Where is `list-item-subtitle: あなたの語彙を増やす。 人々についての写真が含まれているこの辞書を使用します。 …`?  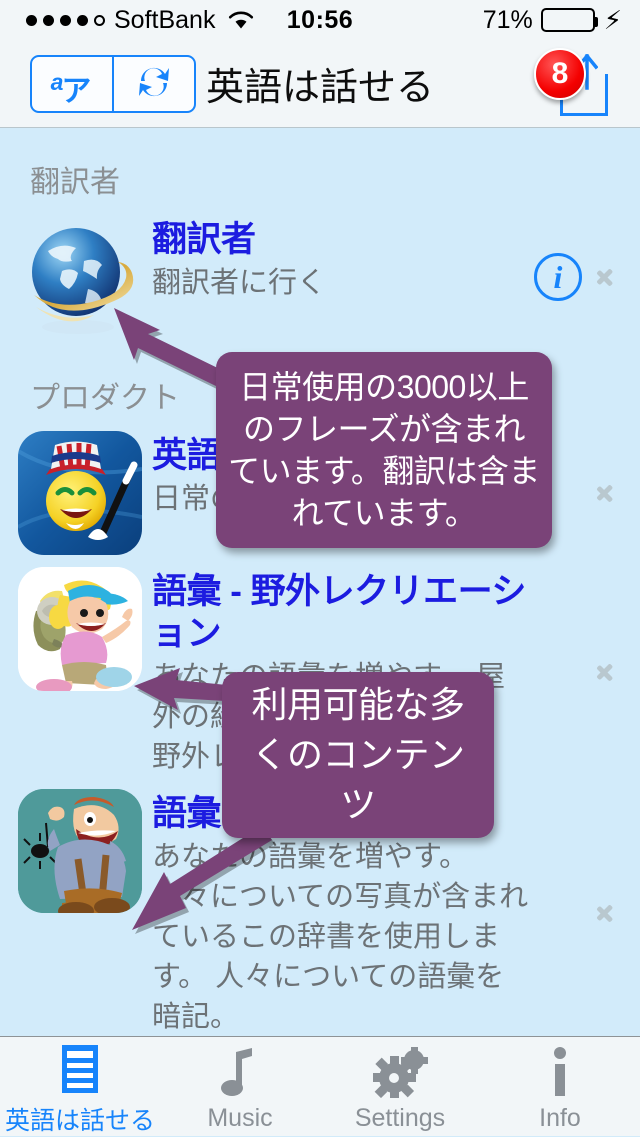
list-item-subtitle: あなたの語彙を増やす。 人々についての写真が含まれているこの辞書を使用します。 … is located at coordinates (340, 937).